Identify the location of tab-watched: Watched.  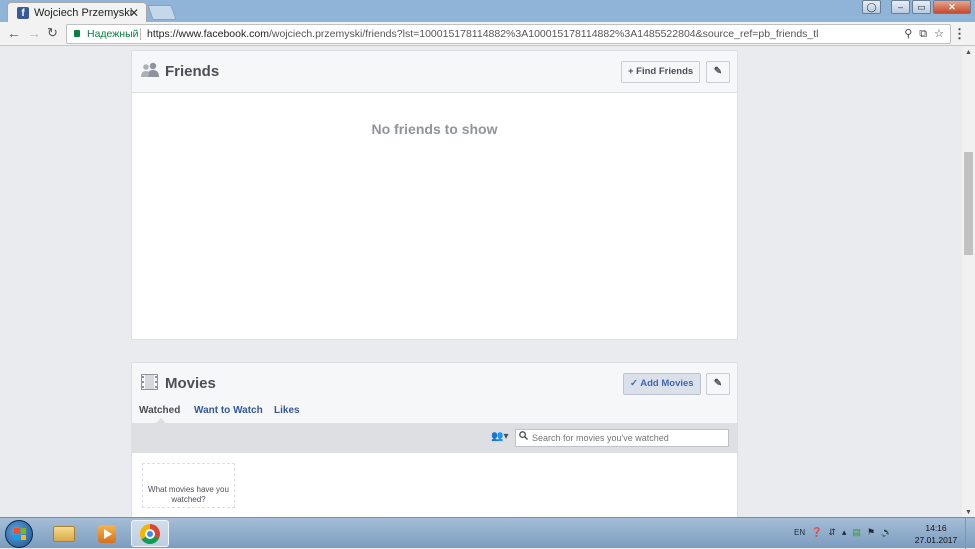
(159, 410).